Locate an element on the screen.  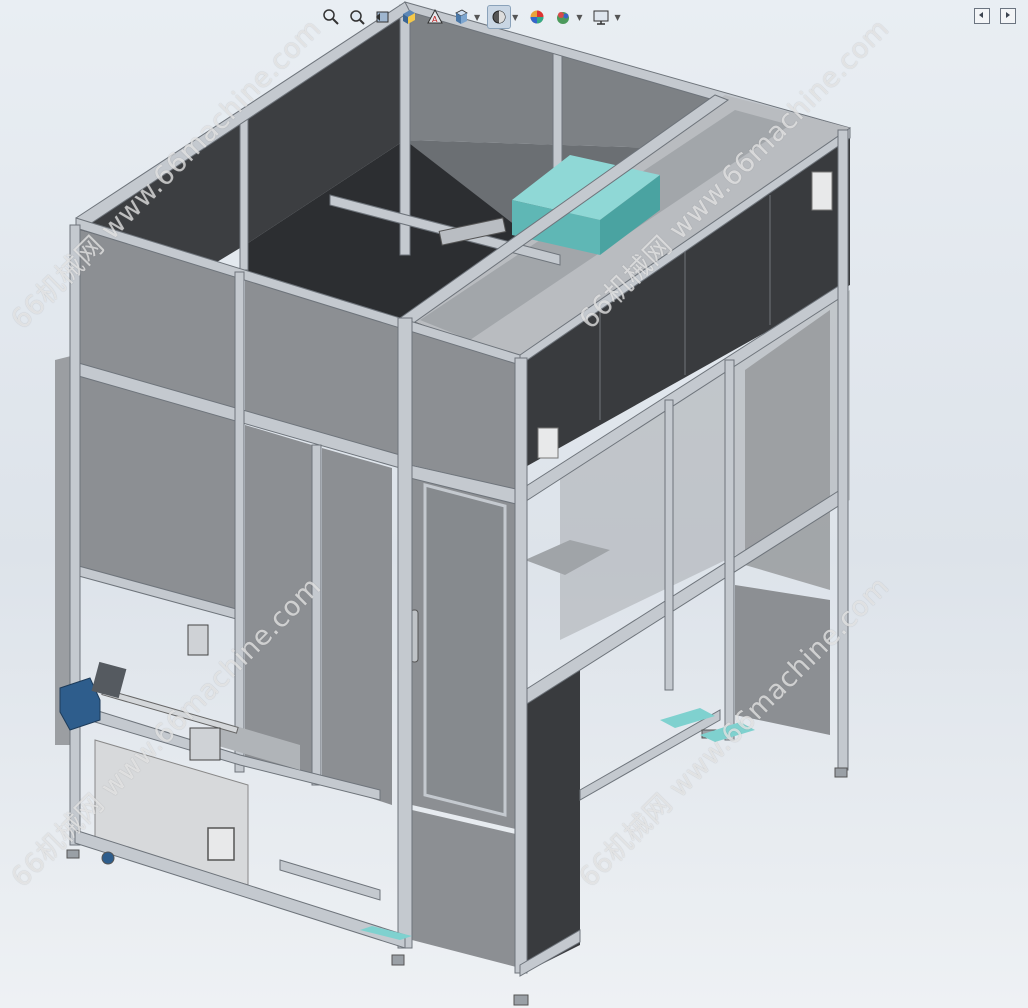
view-orientation-button is located at coordinates (461, 17).